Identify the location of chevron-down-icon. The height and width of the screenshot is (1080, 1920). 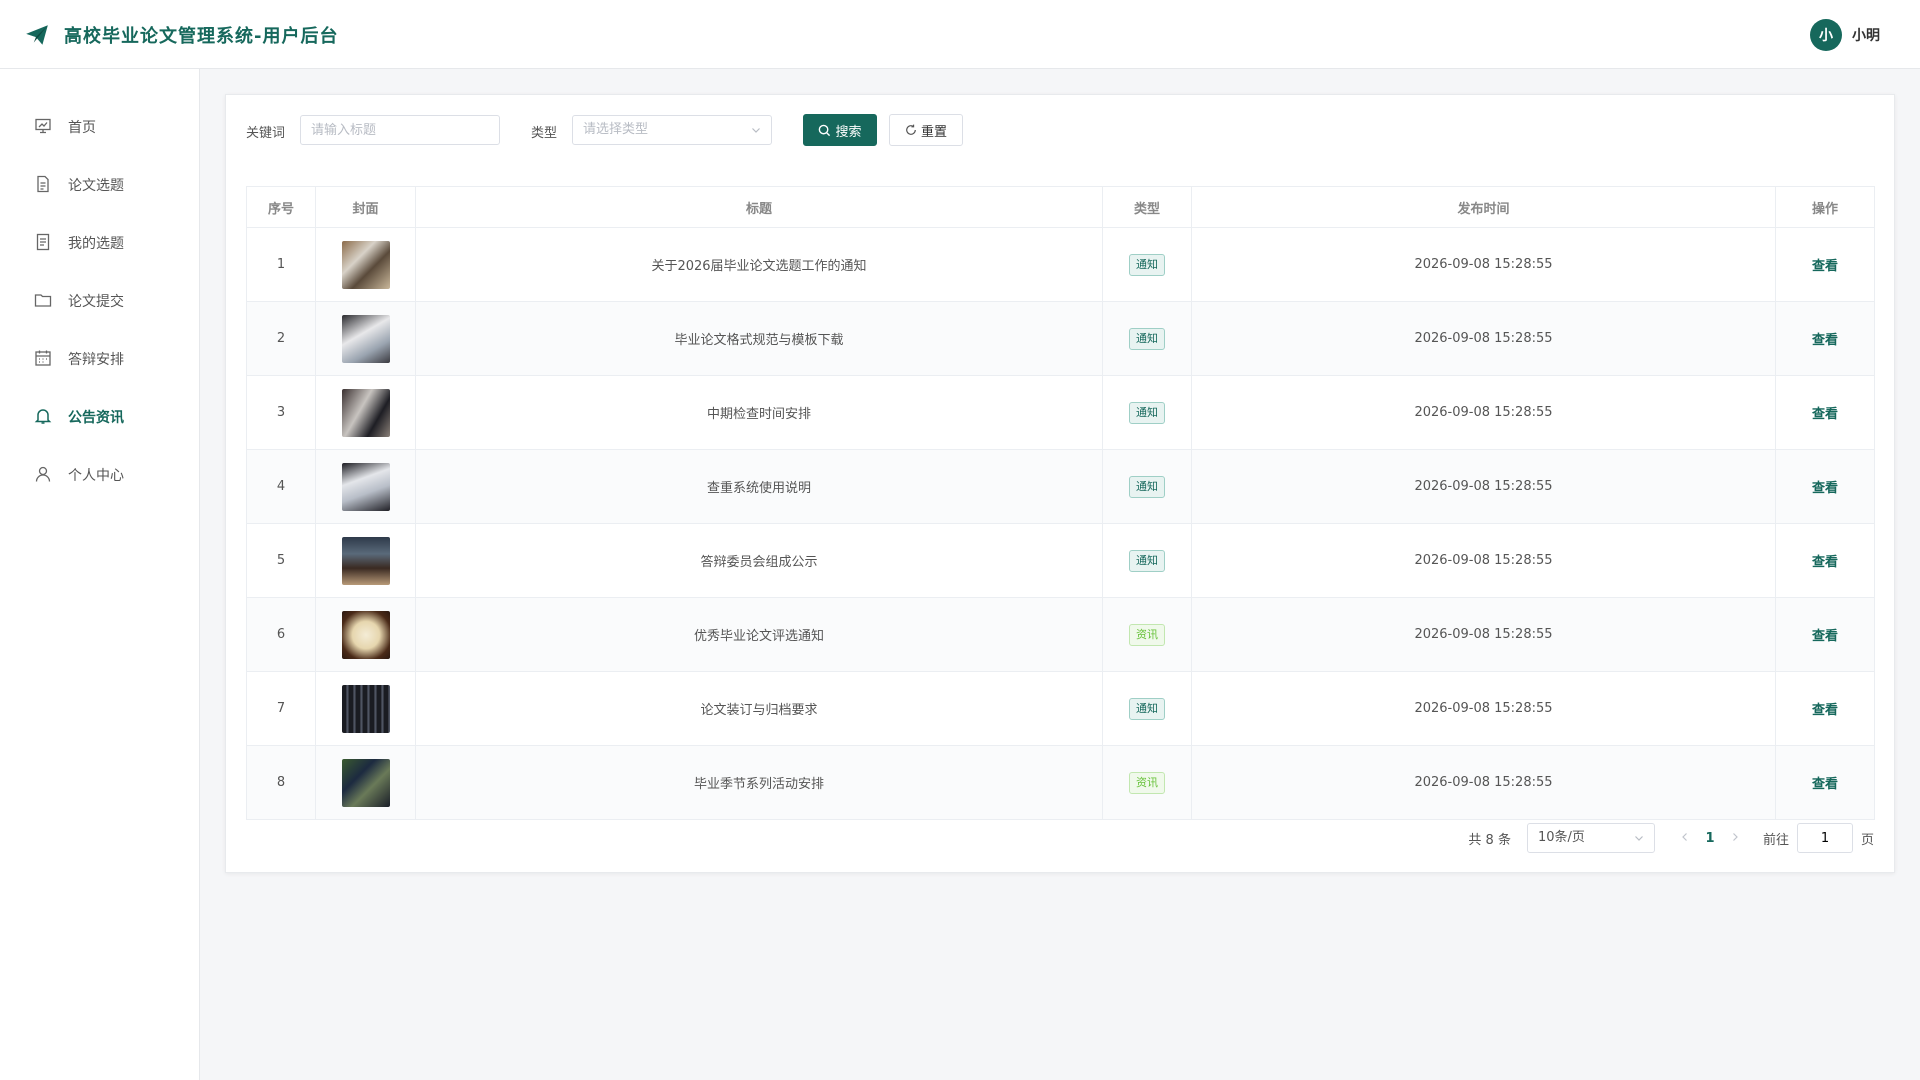
(756, 130).